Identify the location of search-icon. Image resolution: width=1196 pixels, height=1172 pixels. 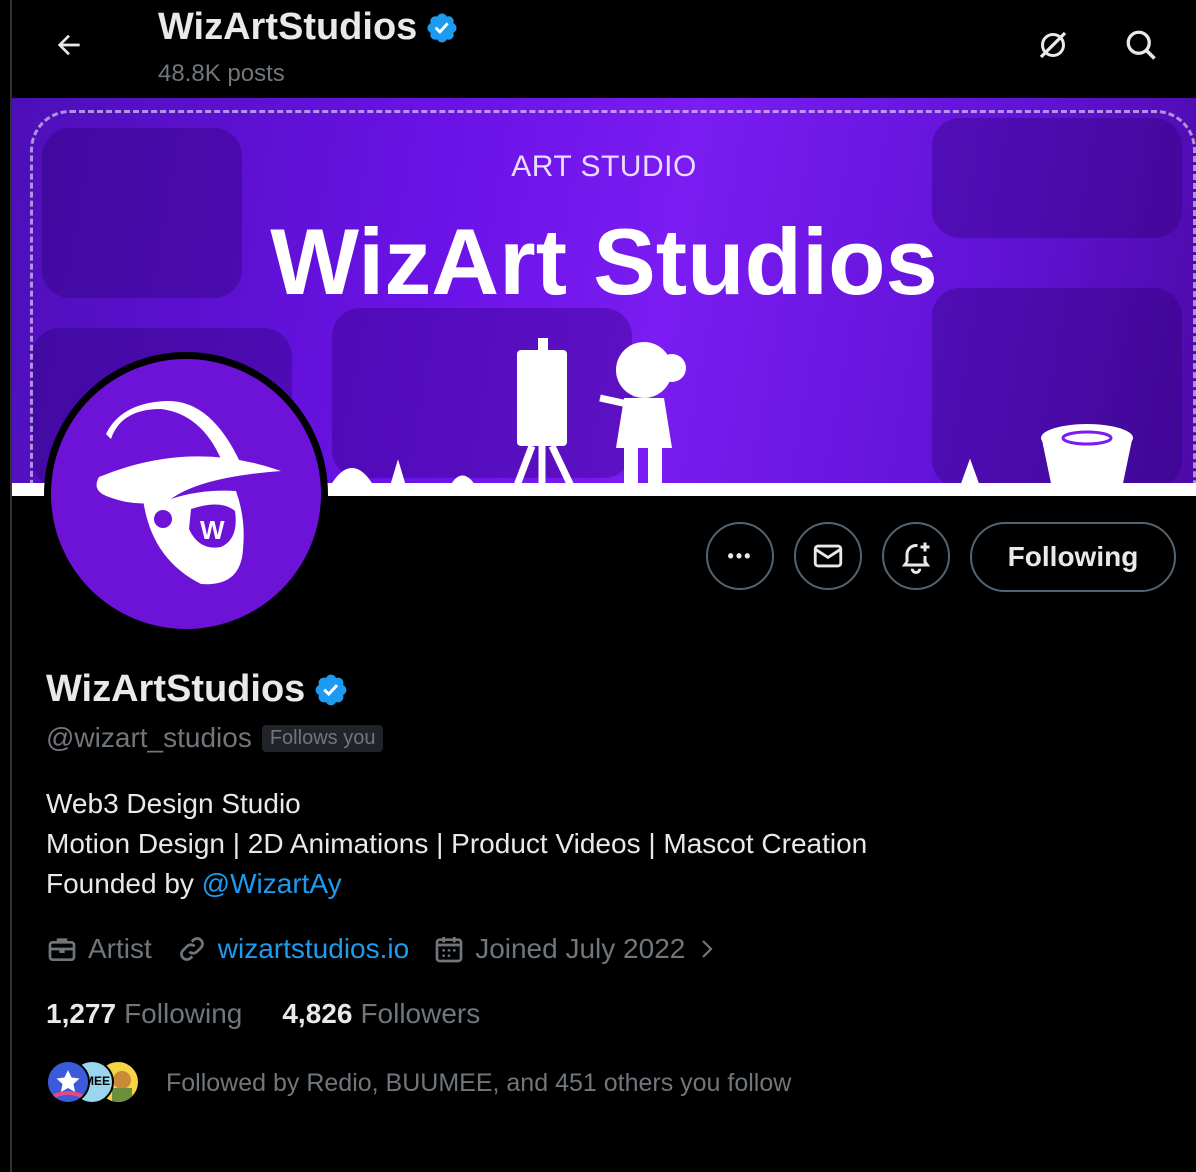
(1141, 45).